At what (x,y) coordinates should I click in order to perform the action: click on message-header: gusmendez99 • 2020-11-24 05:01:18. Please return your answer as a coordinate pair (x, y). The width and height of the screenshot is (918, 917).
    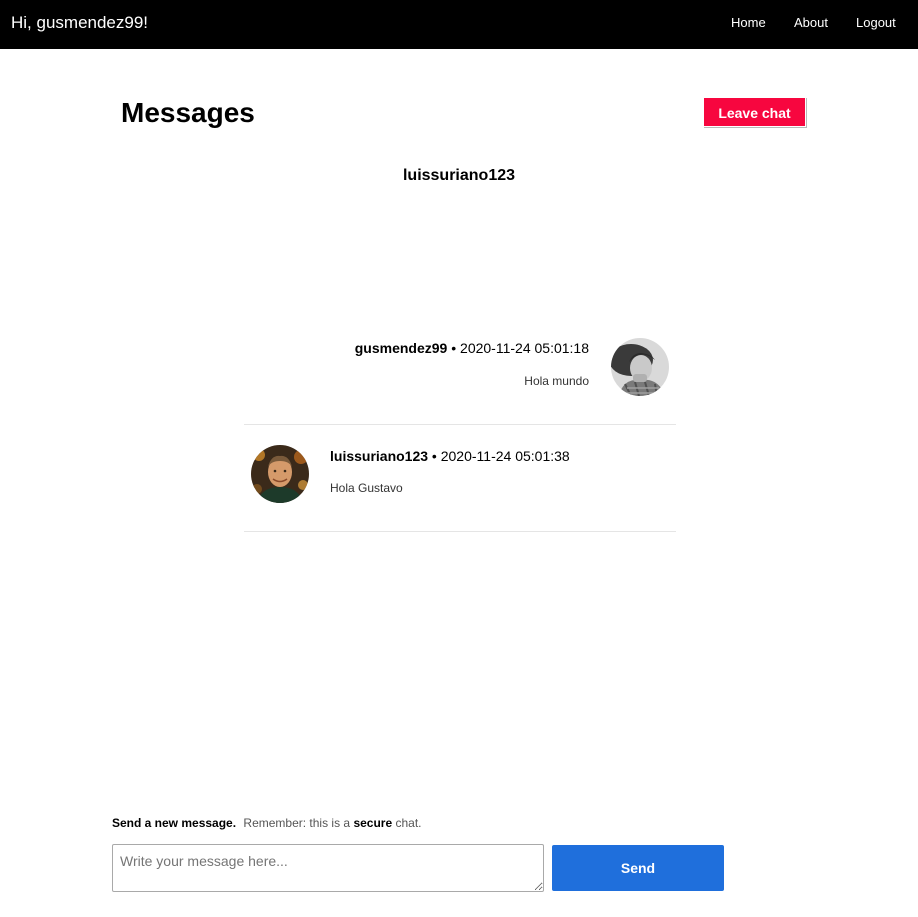
    Looking at the image, I should click on (472, 348).